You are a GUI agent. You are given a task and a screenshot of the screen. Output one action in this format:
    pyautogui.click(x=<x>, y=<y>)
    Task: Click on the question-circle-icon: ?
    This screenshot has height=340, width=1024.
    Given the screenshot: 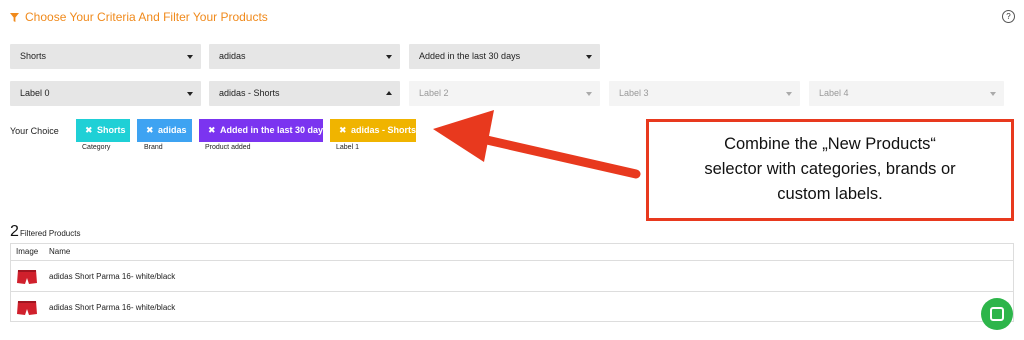 What is the action you would take?
    pyautogui.click(x=1008, y=16)
    